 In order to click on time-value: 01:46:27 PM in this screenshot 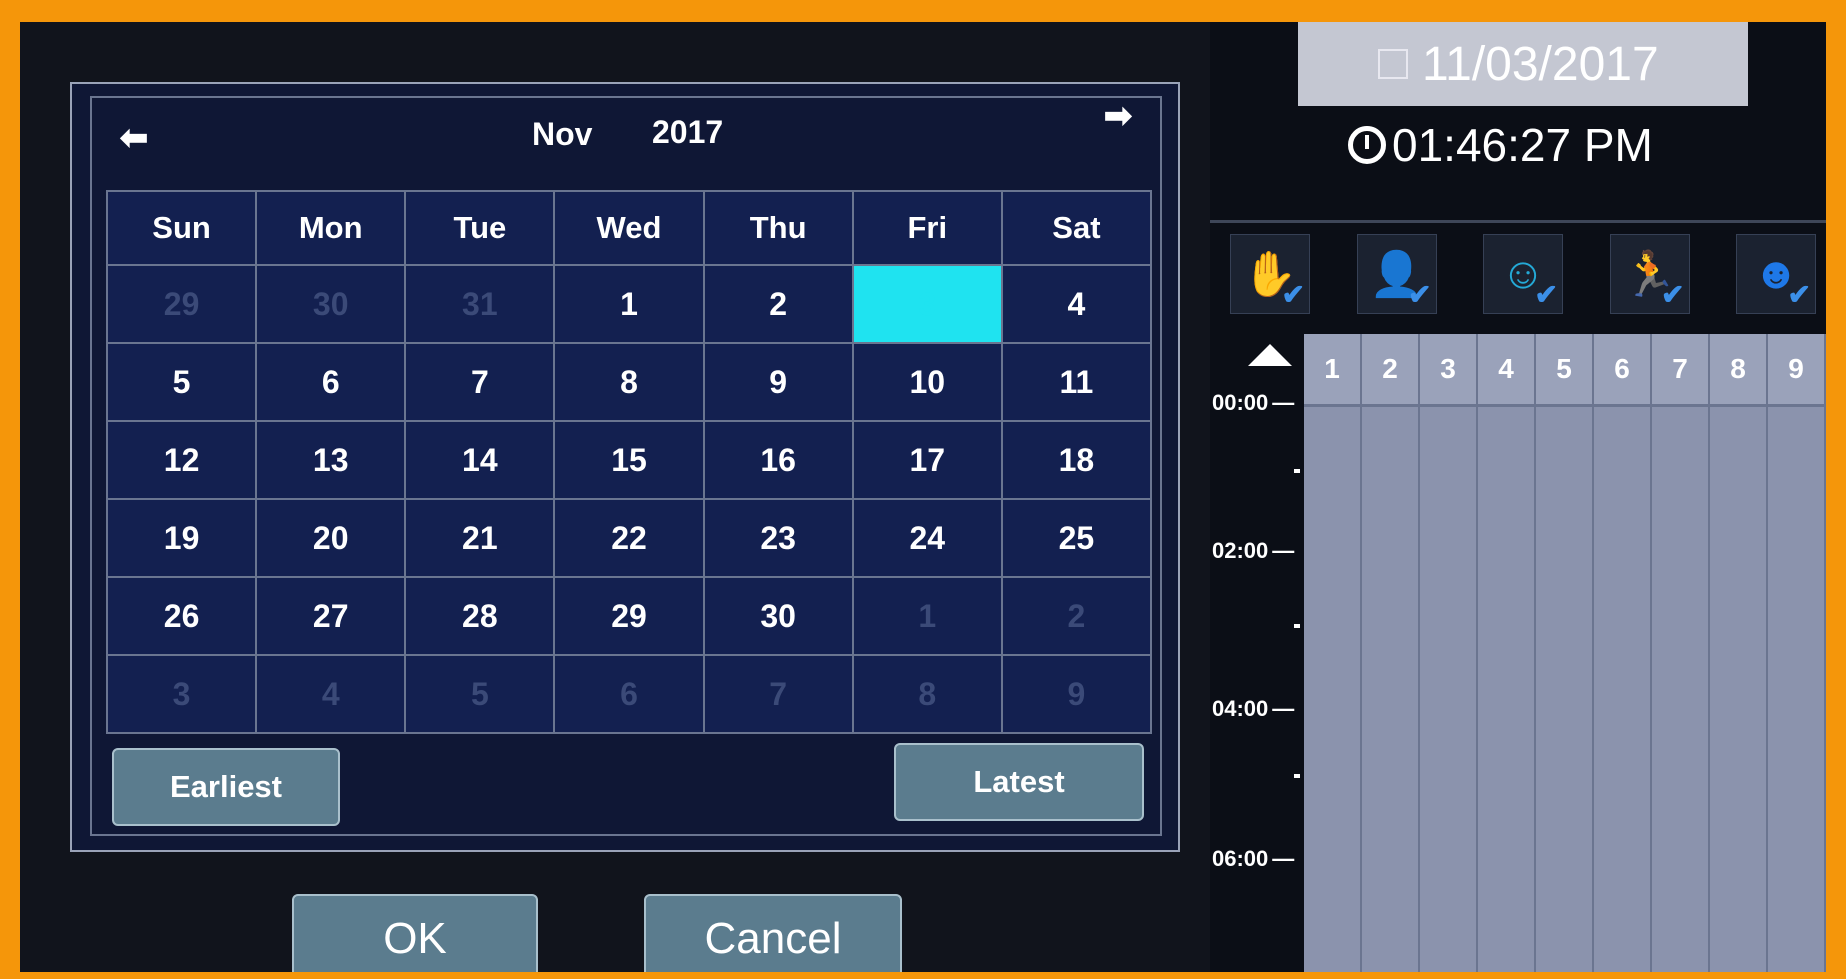, I will do `click(1522, 145)`.